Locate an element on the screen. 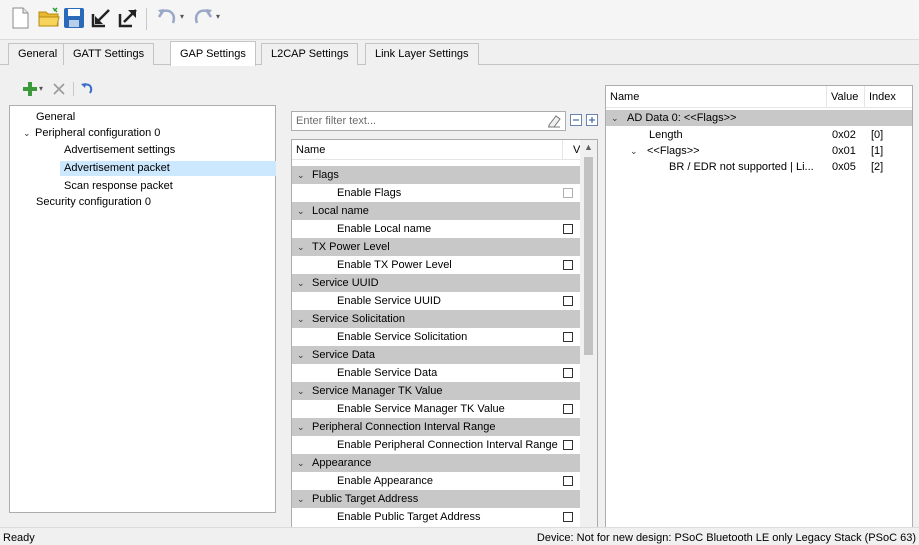  list-group-peripheral-connection-interval-range: ⌄ Peripheral Connection Interval Range is located at coordinates (437, 427).